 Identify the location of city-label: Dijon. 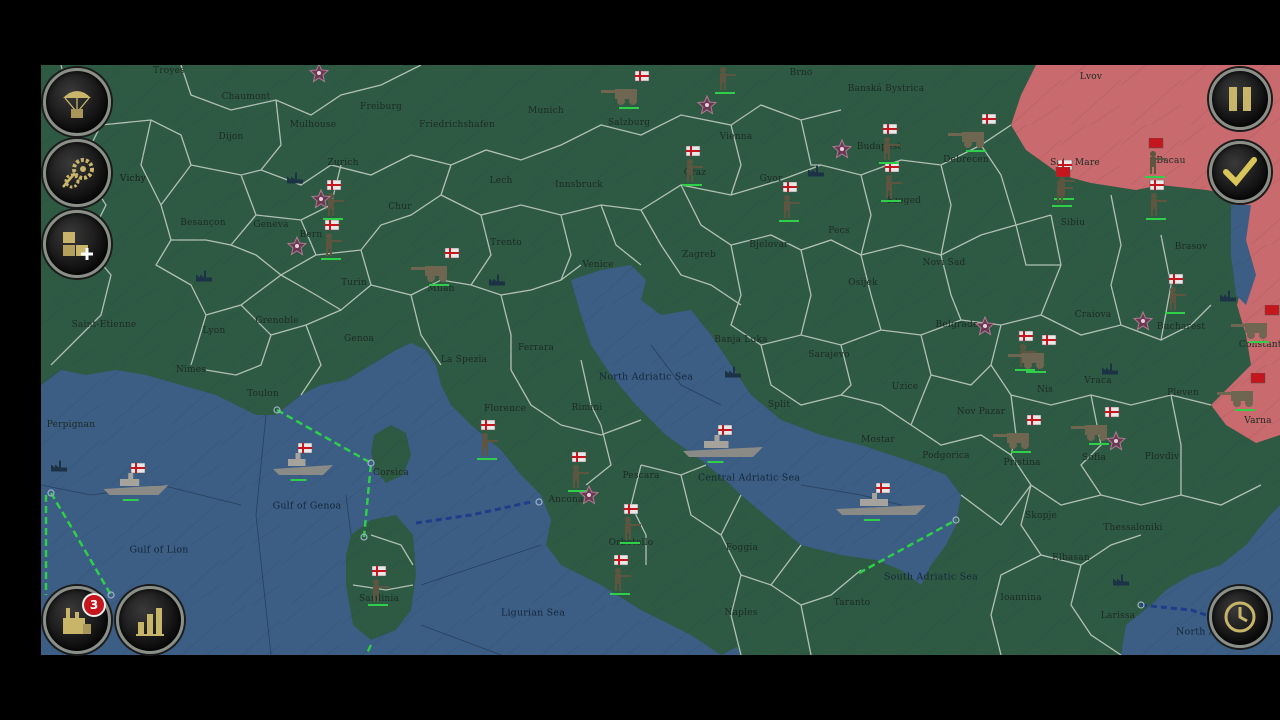
(230, 137).